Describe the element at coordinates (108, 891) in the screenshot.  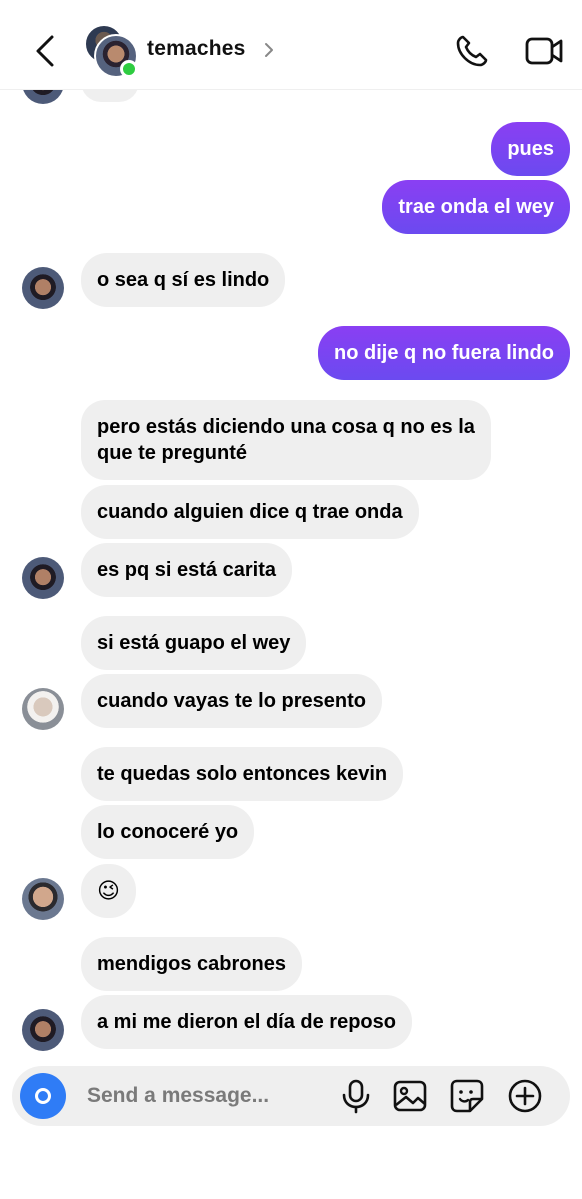
I see `message-bubble-incoming: 😉` at that location.